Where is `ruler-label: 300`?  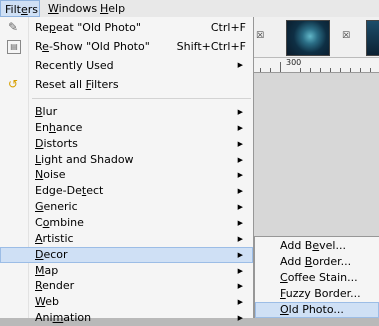
ruler-label: 300 is located at coordinates (294, 62).